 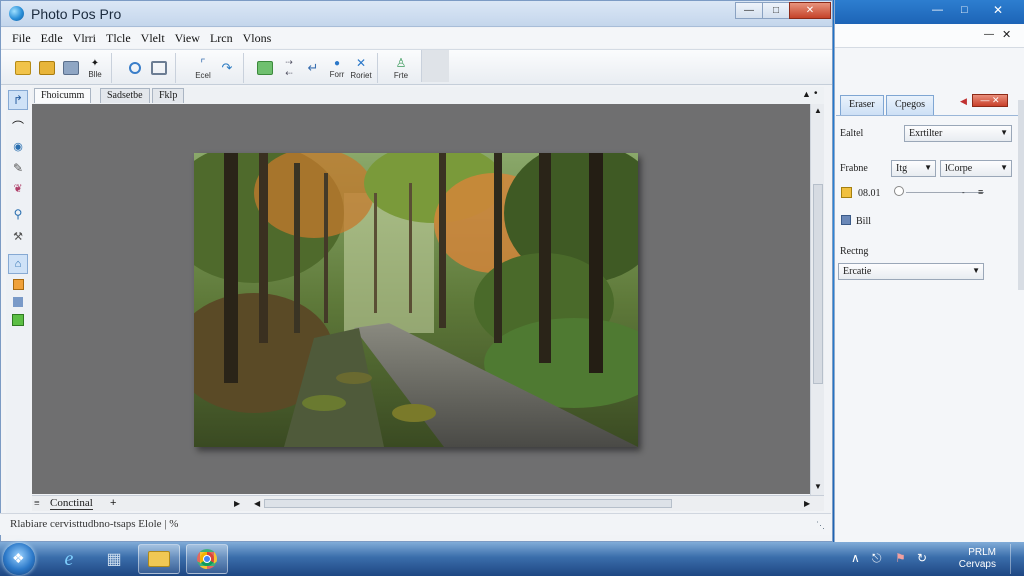 I want to click on tray-up-icon: ∧, so click(x=855, y=558).